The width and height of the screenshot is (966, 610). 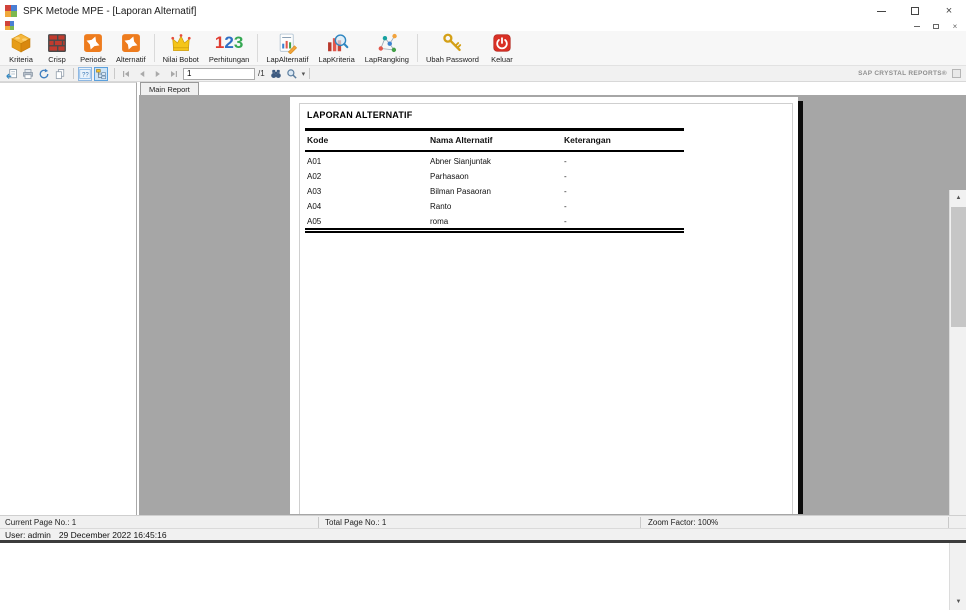 What do you see at coordinates (483, 11) in the screenshot?
I see `title-bar: SPK Metode MPE - [Laporan Alternatif] ×` at bounding box center [483, 11].